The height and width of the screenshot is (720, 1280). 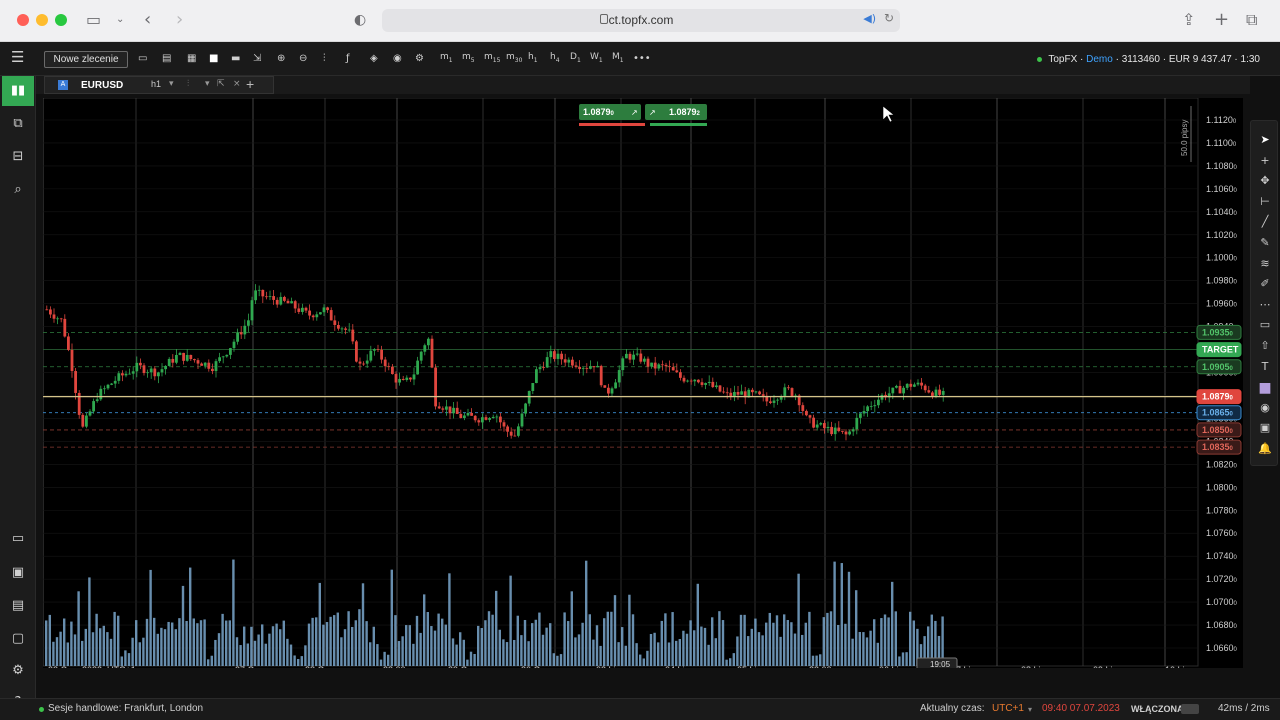 What do you see at coordinates (179, 20) in the screenshot?
I see `forward-icon: ›` at bounding box center [179, 20].